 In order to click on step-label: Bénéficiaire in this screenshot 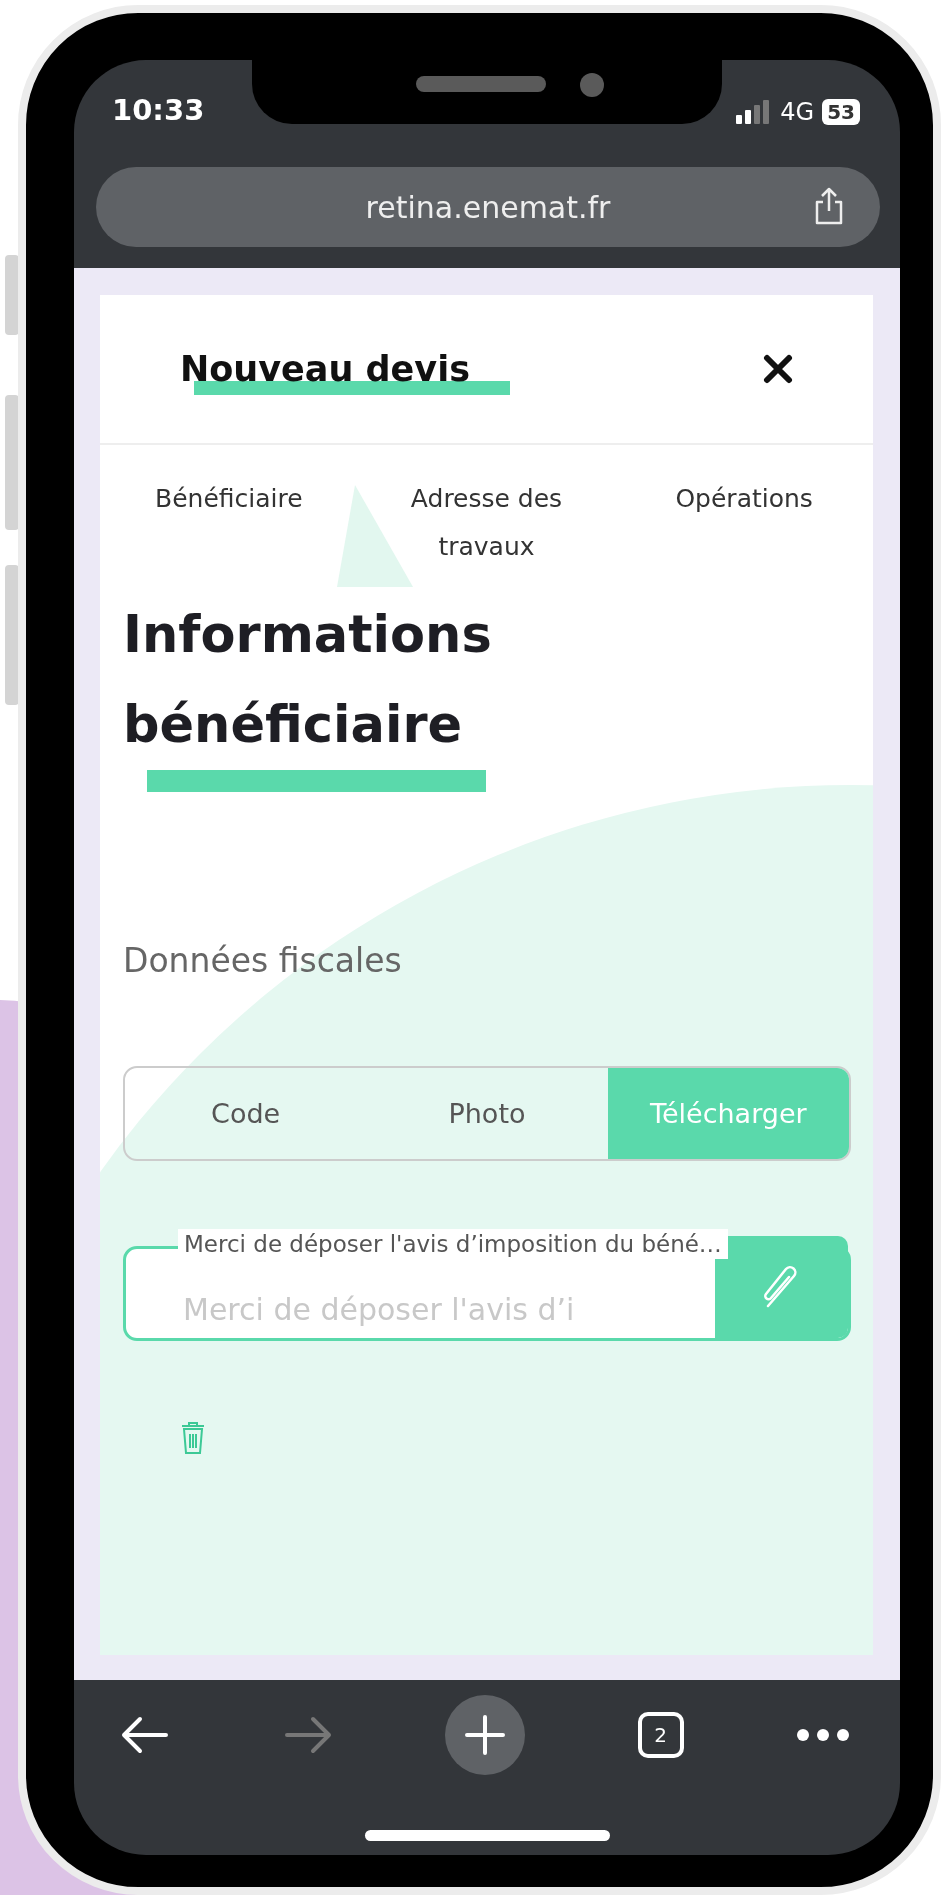, I will do `click(229, 523)`.